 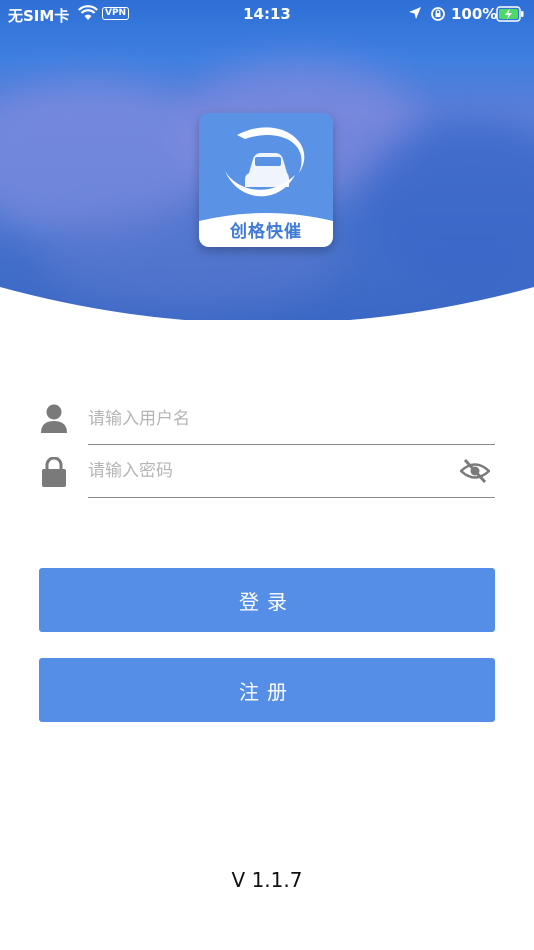 What do you see at coordinates (54, 472) in the screenshot?
I see `lock-icon` at bounding box center [54, 472].